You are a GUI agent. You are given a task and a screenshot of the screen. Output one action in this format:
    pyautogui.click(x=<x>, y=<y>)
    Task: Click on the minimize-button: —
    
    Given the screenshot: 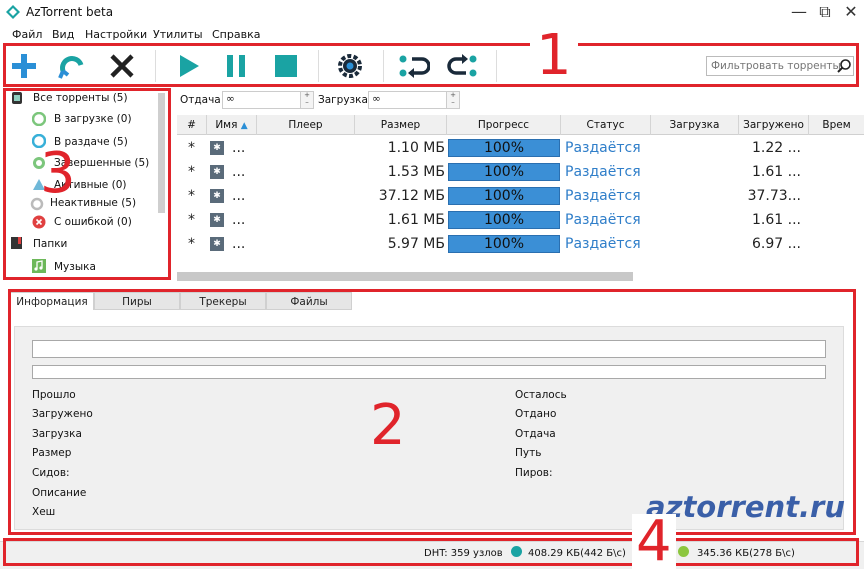 What is the action you would take?
    pyautogui.click(x=799, y=12)
    